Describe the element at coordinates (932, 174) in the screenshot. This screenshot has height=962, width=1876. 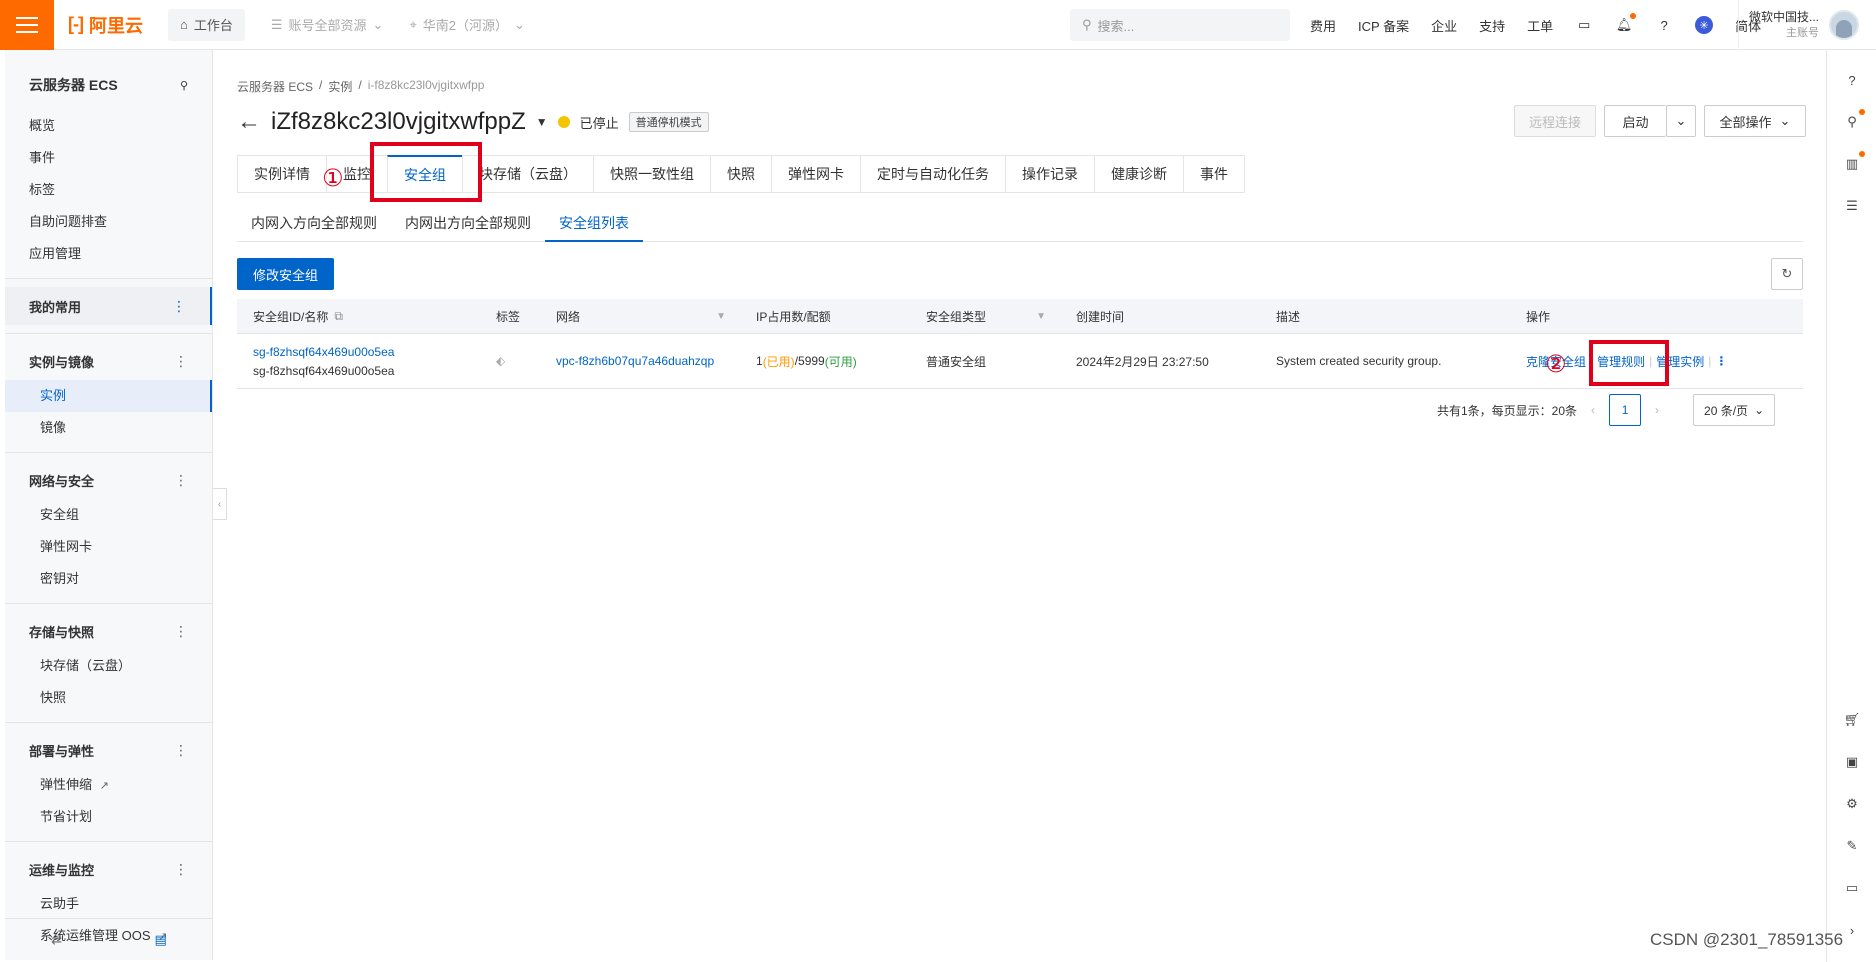
I see `tab-scheduled-tasks: 定时与自动化任务` at that location.